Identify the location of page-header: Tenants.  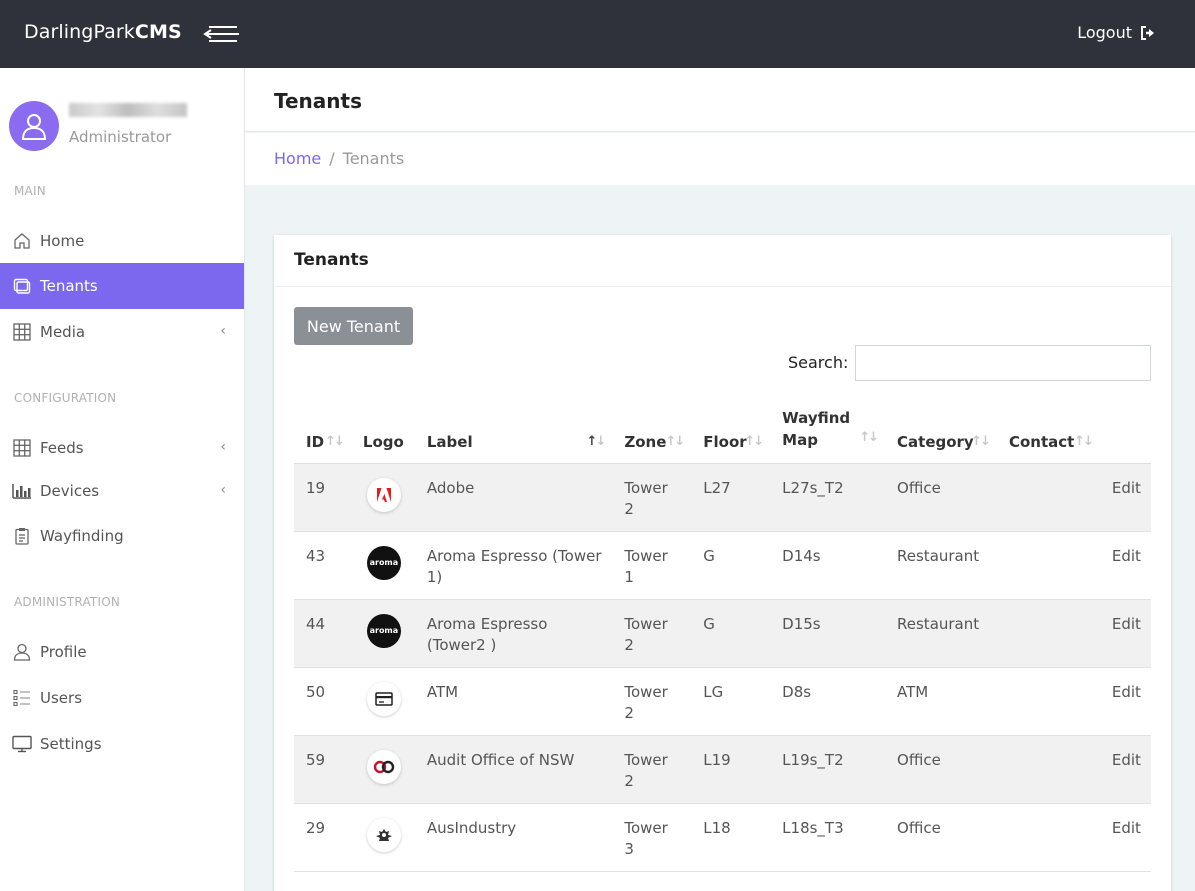
(720, 100).